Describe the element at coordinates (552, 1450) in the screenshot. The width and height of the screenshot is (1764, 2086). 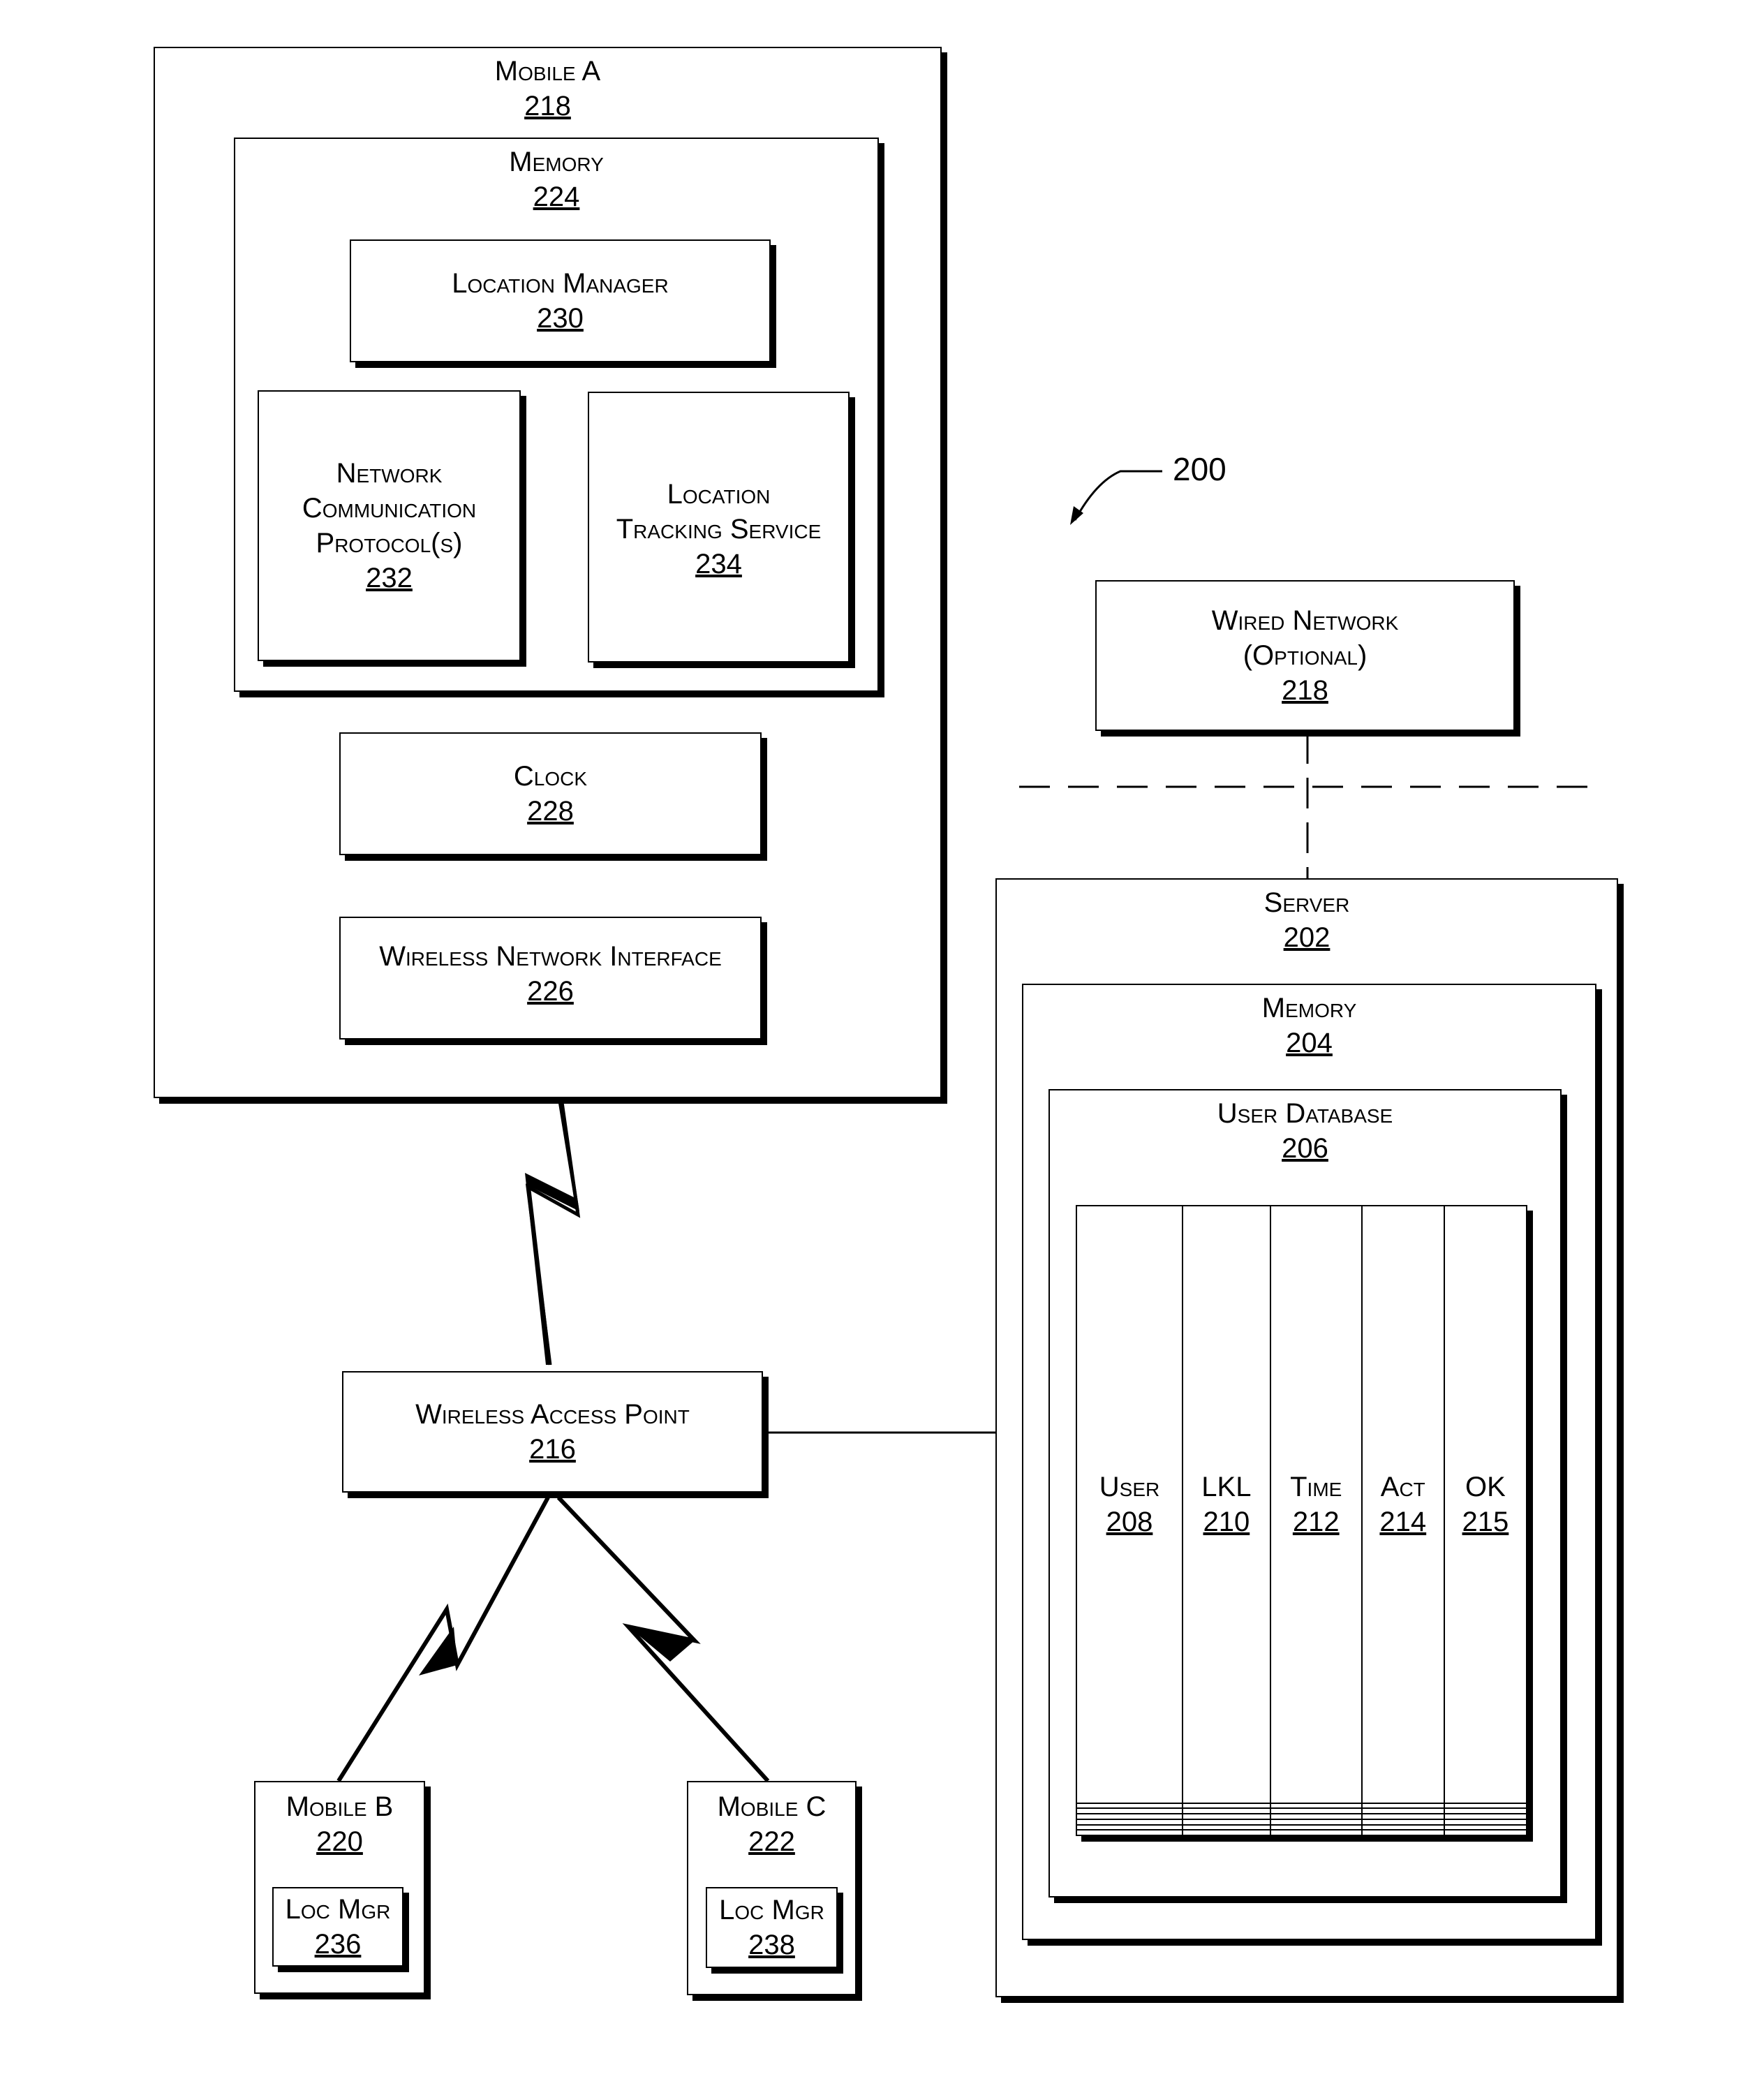
I see `access-point-number: 216` at that location.